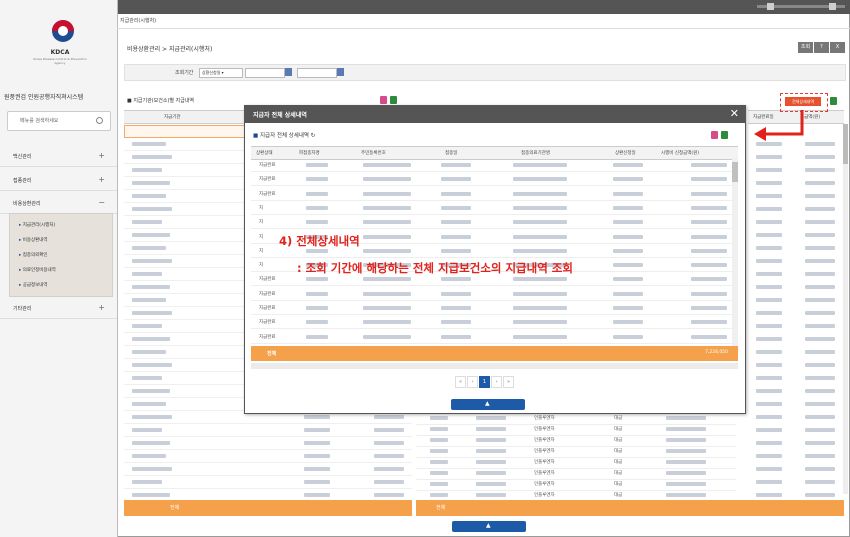  What do you see at coordinates (58, 203) in the screenshot?
I see `menu-cost-reimbursement: 비용상환관리 −` at bounding box center [58, 203].